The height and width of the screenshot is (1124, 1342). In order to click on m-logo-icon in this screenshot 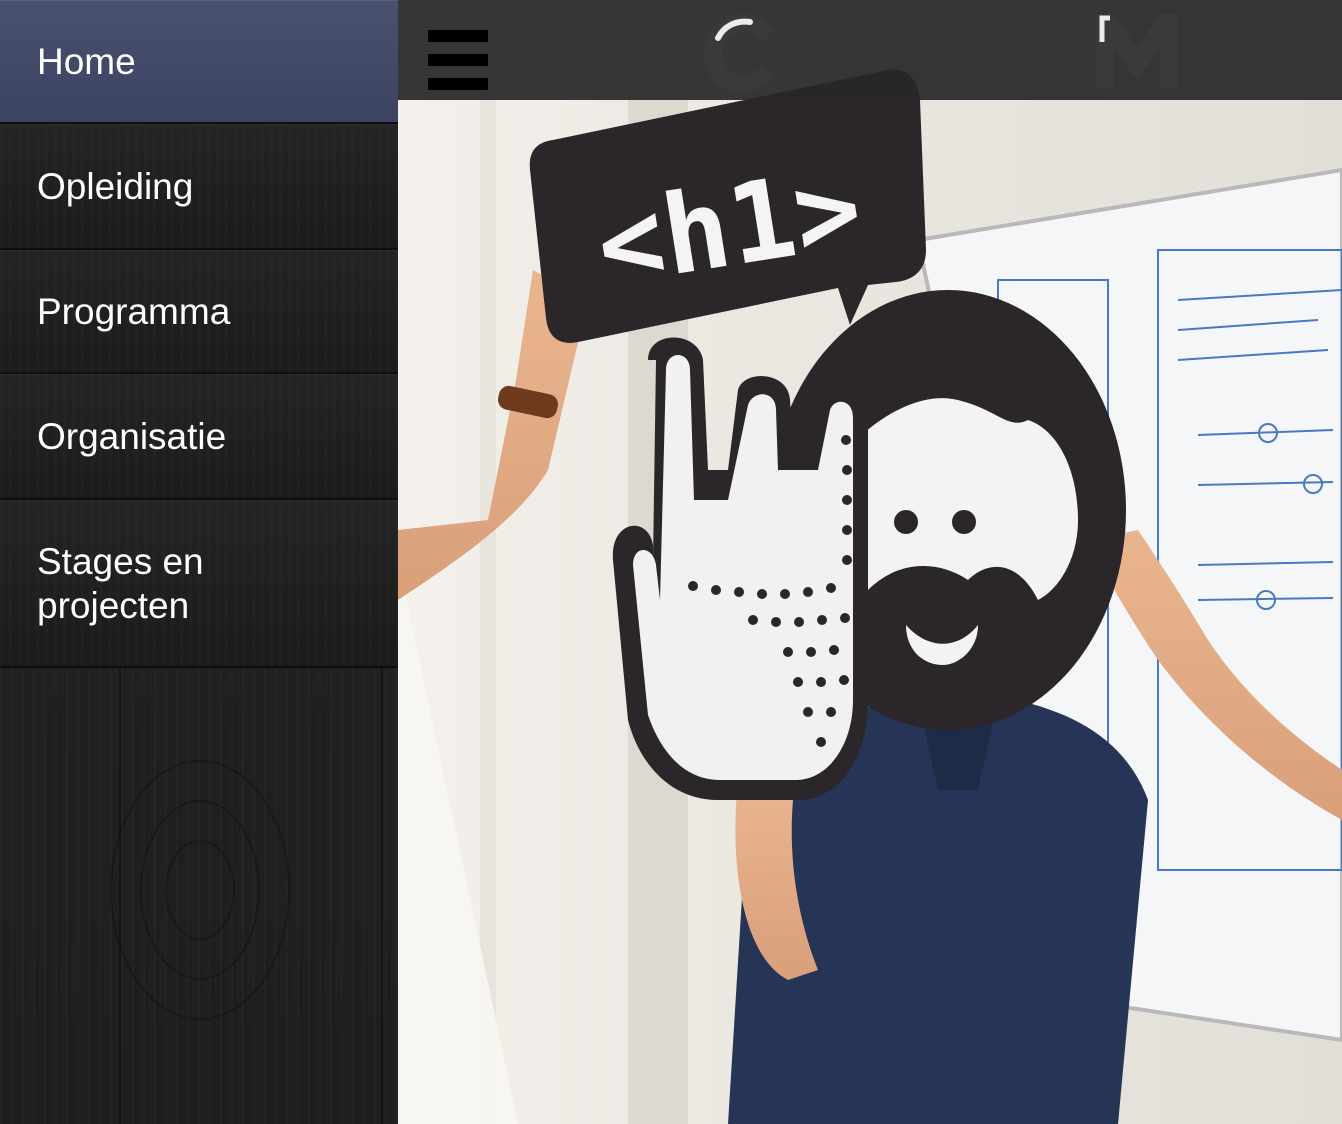, I will do `click(1137, 53)`.